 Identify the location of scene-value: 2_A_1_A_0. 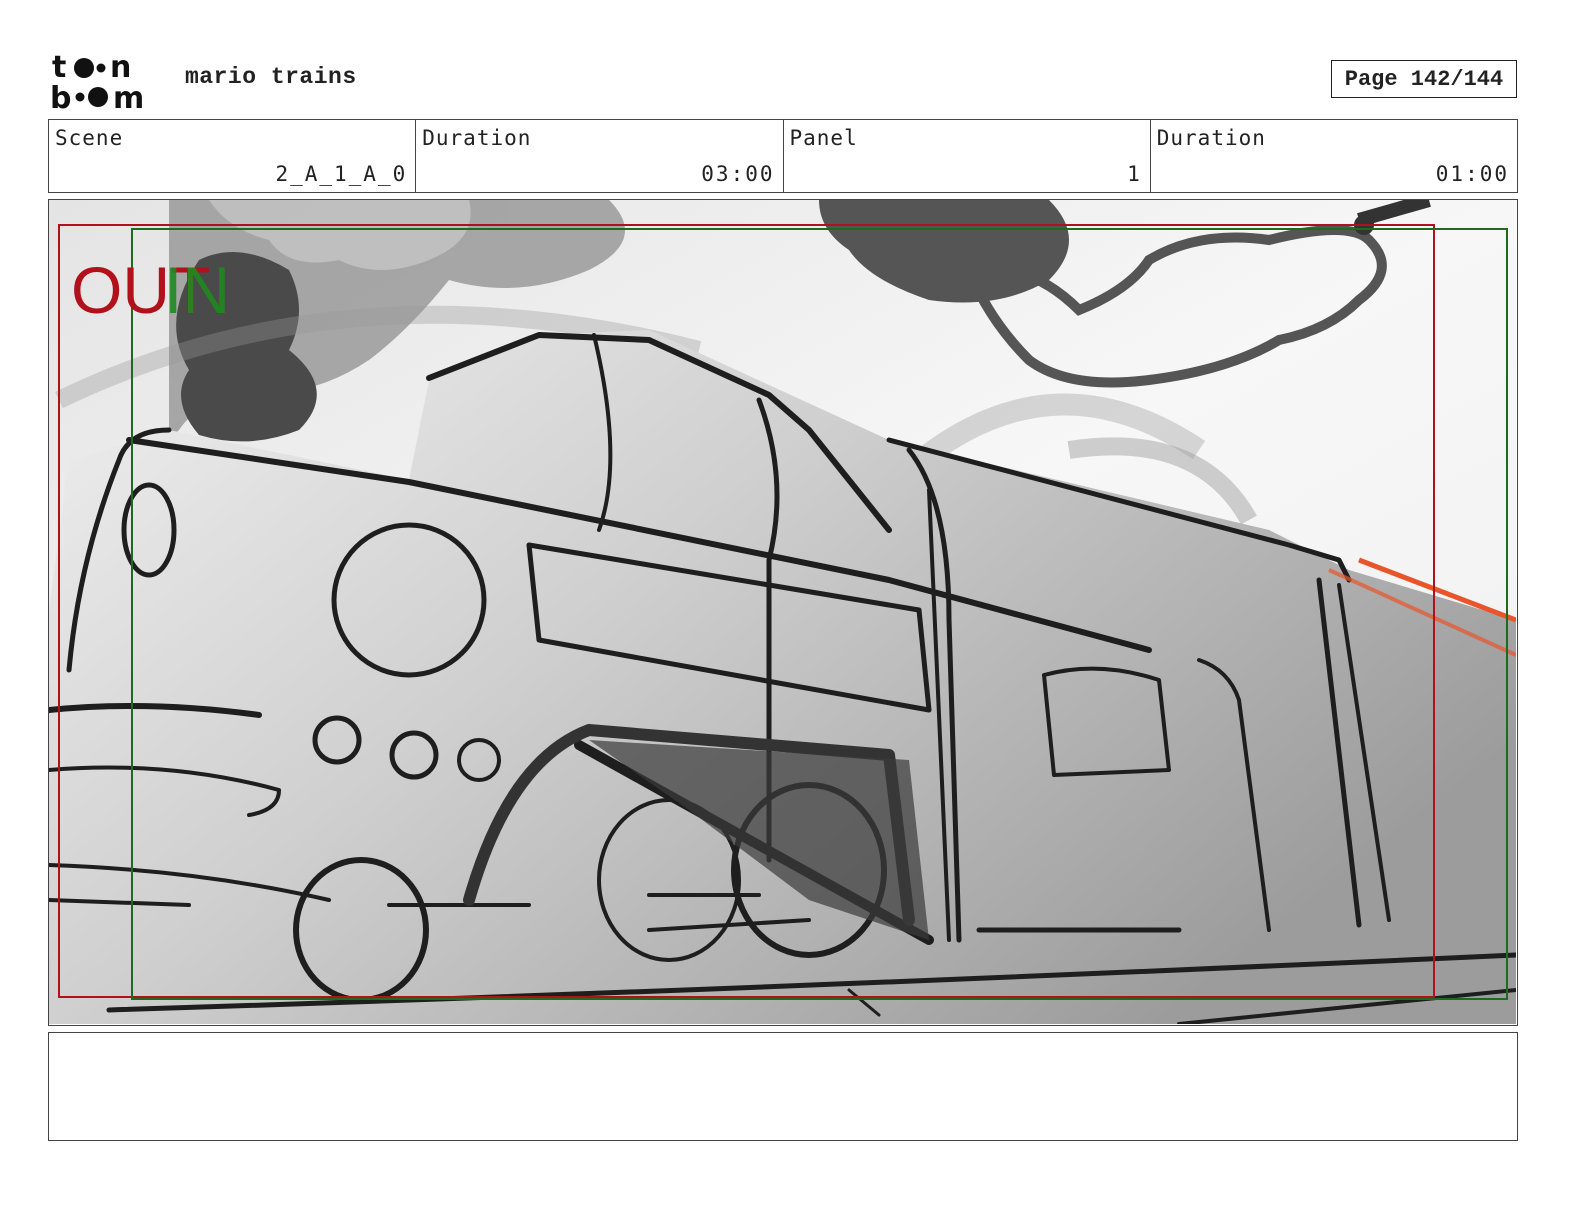
(341, 174).